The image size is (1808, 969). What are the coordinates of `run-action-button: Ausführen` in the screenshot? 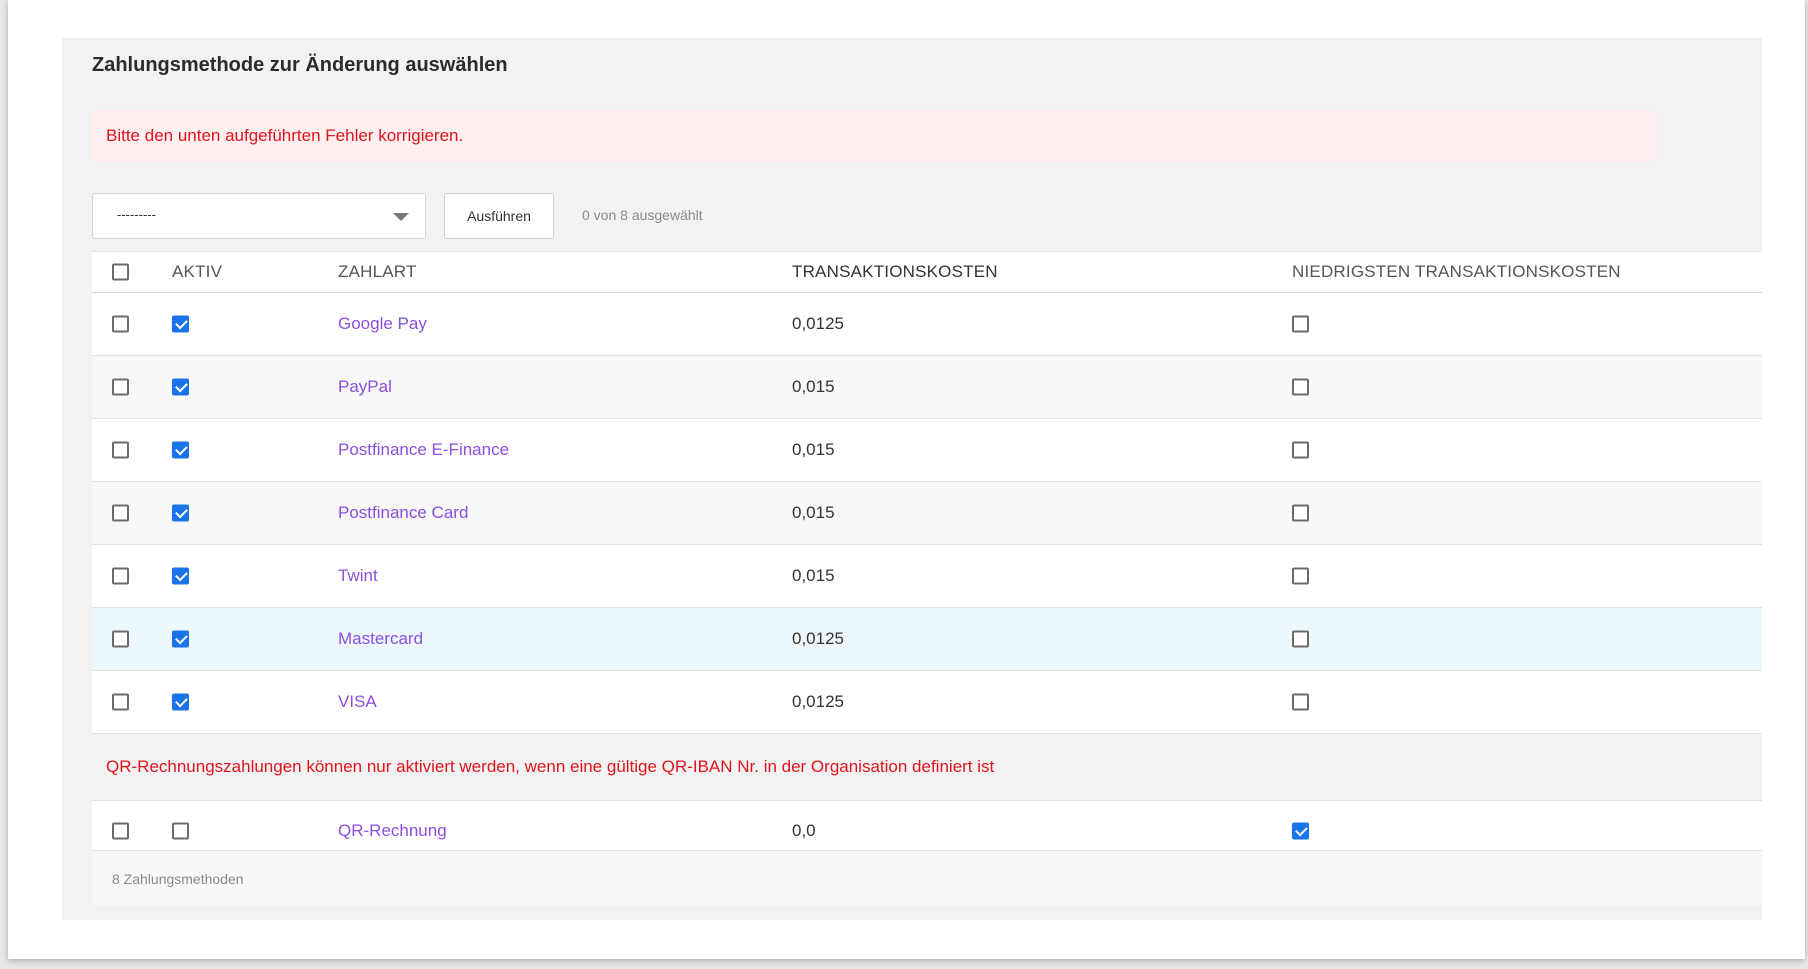 It's located at (499, 216).